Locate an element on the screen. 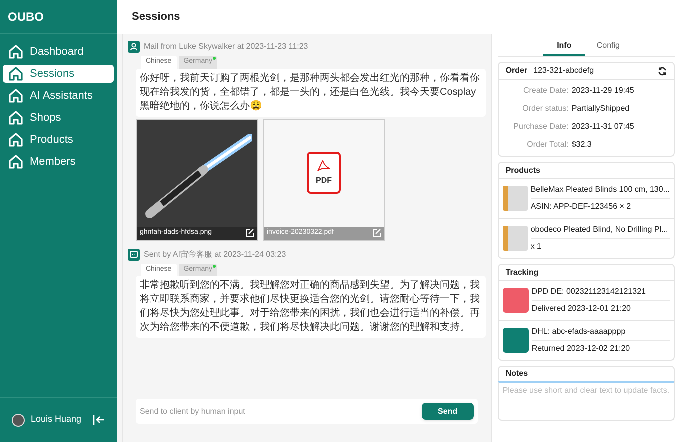  field-label: Create Date: is located at coordinates (545, 91).